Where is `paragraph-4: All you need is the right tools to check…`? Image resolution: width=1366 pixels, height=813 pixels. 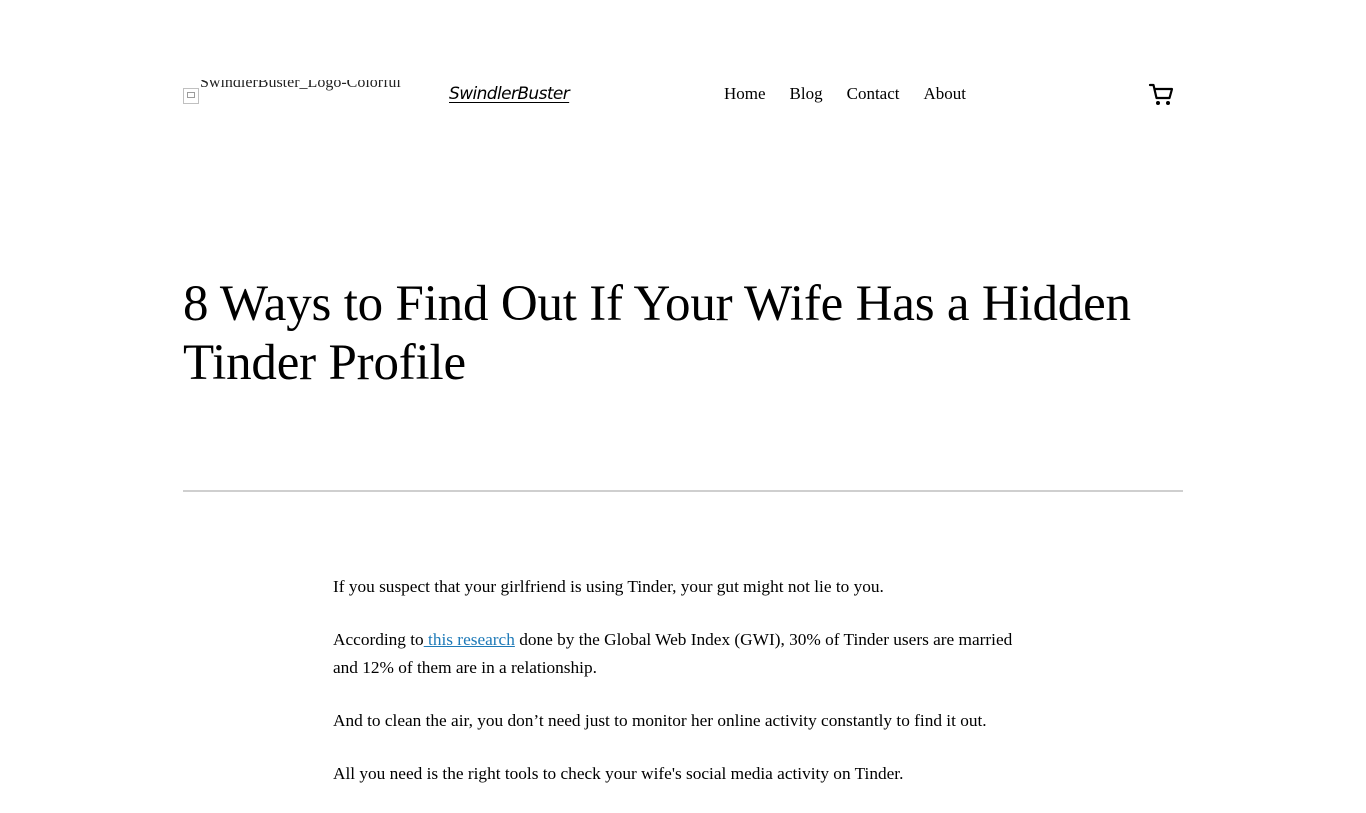
paragraph-4: All you need is the right tools to check… is located at coordinates (618, 773).